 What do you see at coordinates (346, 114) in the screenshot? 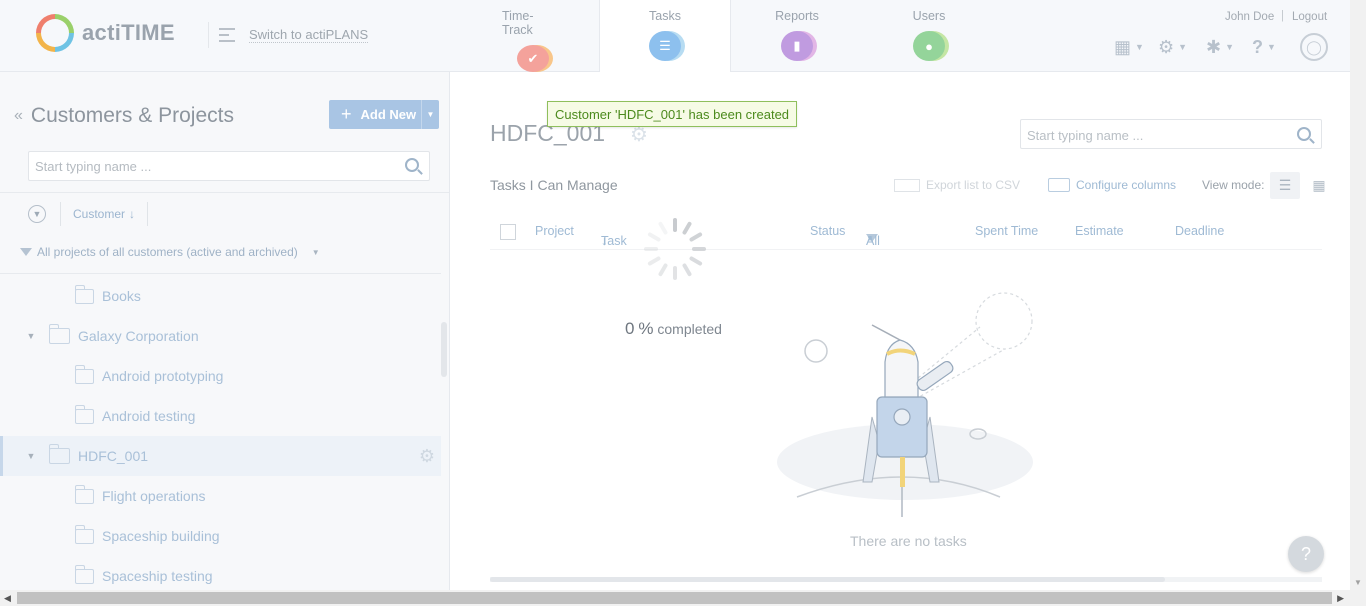
I see `plus-icon: +` at bounding box center [346, 114].